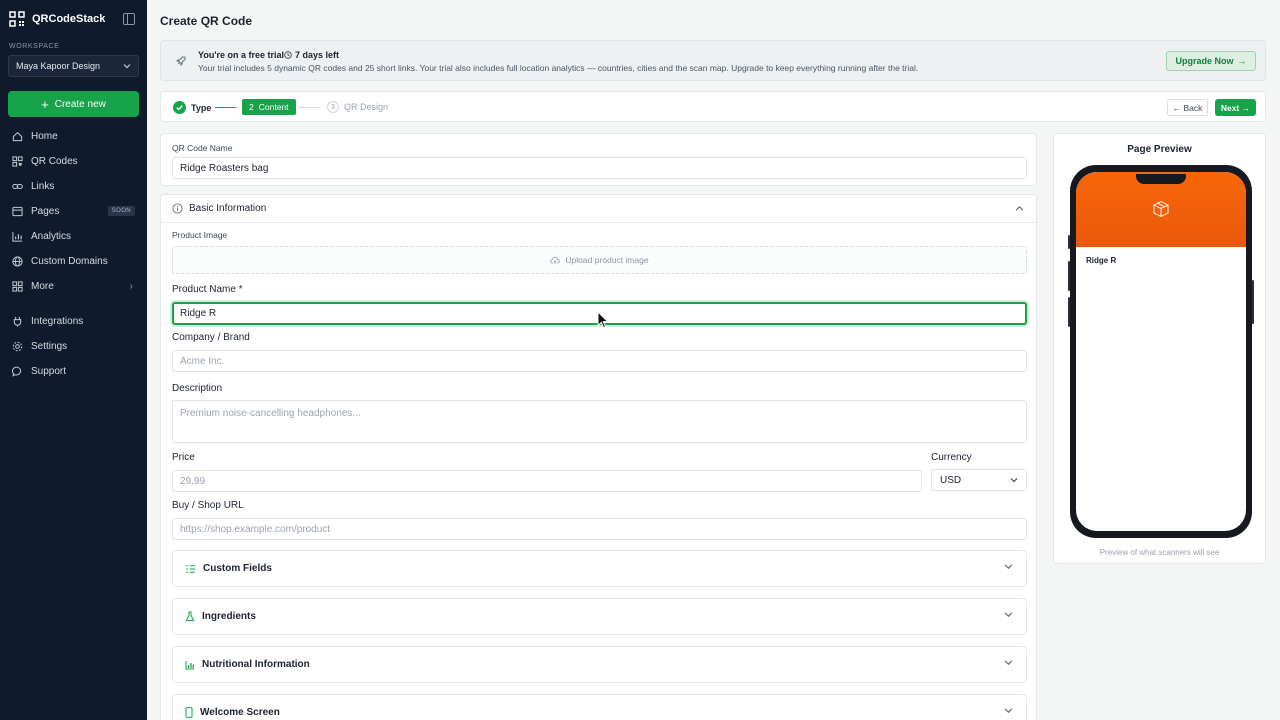 The height and width of the screenshot is (720, 1280). What do you see at coordinates (207, 289) in the screenshot?
I see `product-name-label: Product Name *` at bounding box center [207, 289].